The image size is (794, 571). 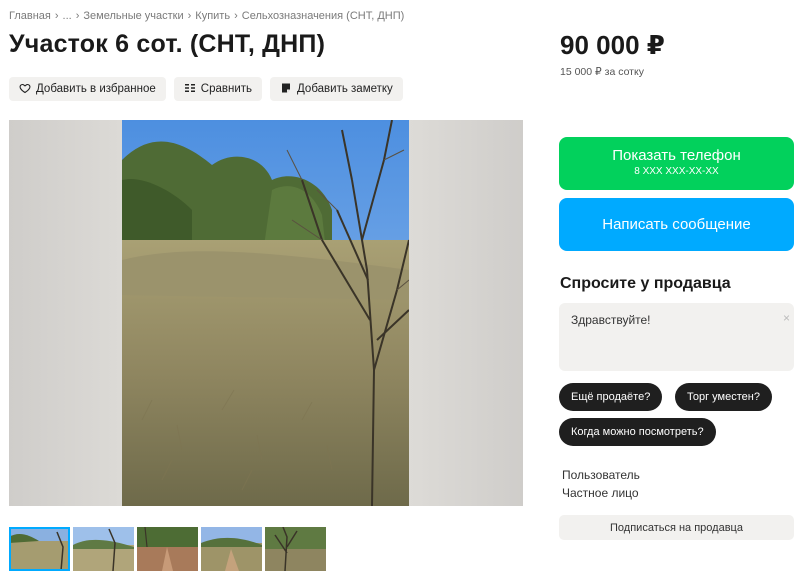 I want to click on chip-when-to-view: Когда можно посмотреть?, so click(x=637, y=432).